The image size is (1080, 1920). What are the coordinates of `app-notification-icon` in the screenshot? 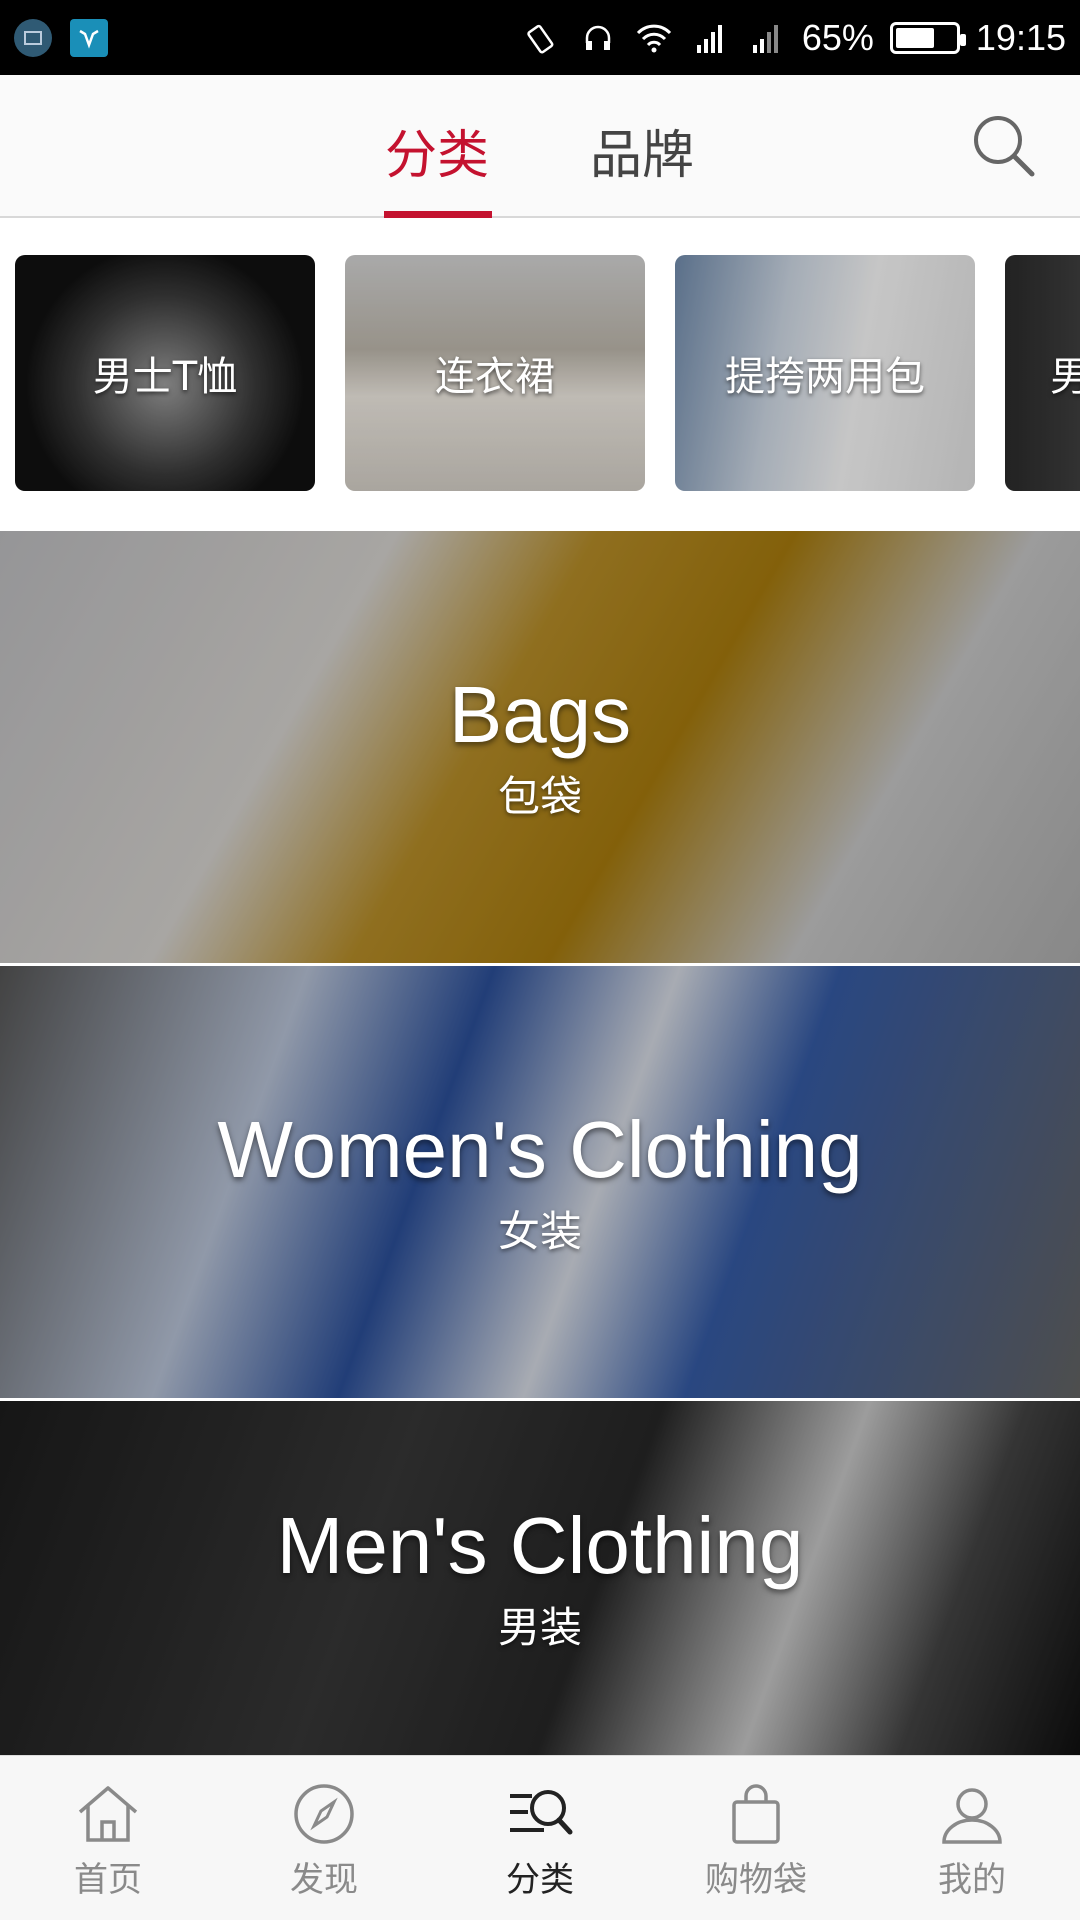 It's located at (33, 37).